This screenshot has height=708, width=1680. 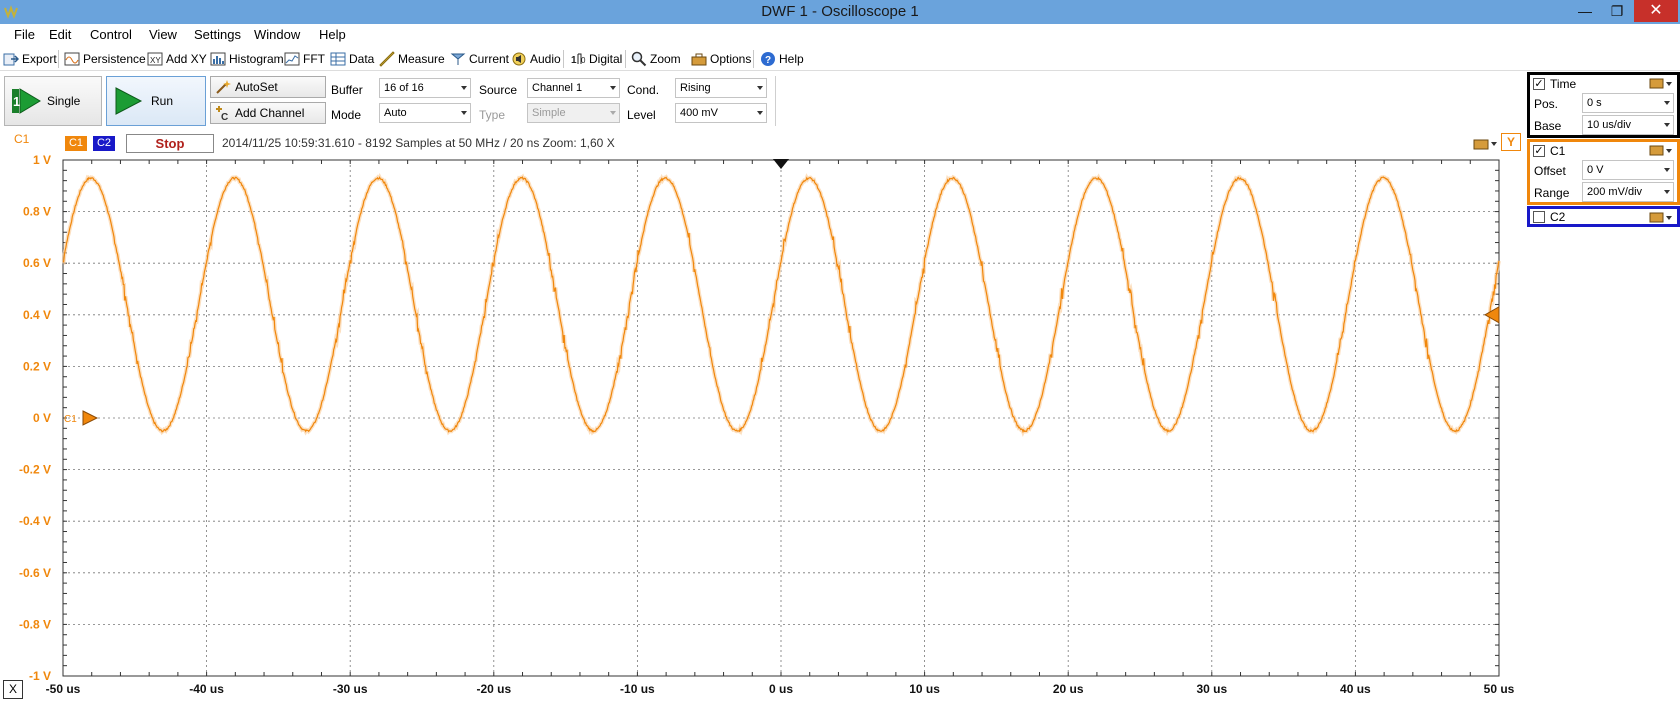 What do you see at coordinates (1511, 142) in the screenshot?
I see `y-axis-button: Y` at bounding box center [1511, 142].